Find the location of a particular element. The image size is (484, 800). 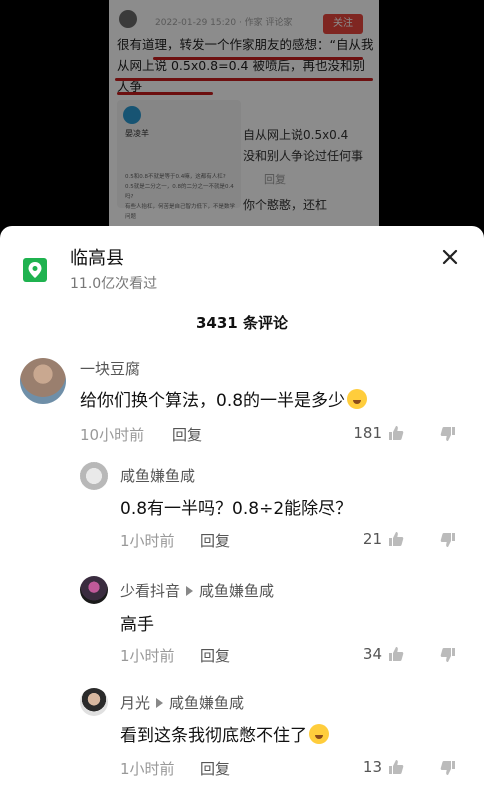

commenter-name-text: 少看抖音 is located at coordinates (150, 591).